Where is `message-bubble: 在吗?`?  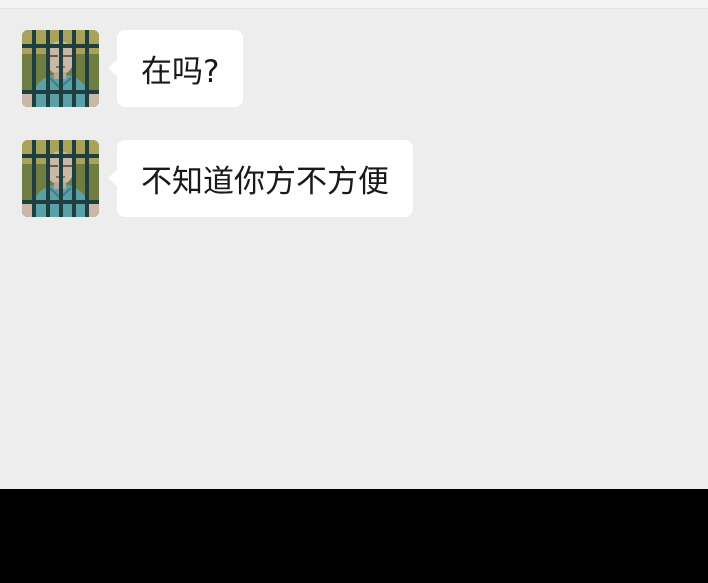
message-bubble: 在吗? is located at coordinates (175, 68).